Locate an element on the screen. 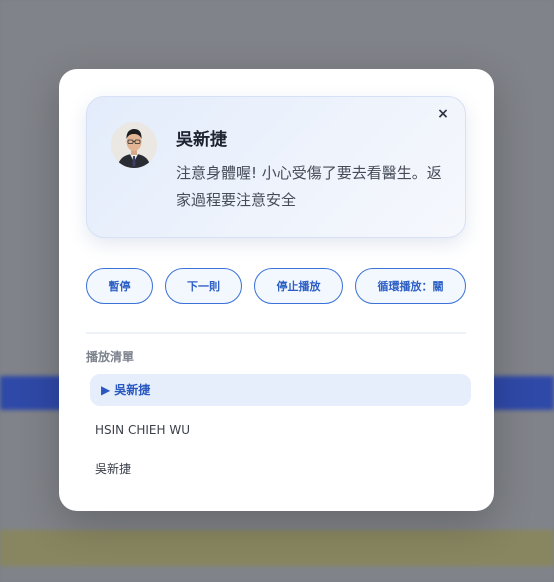 This screenshot has height=582, width=554. loop-toggle-button: 循環播放：關 is located at coordinates (410, 286).